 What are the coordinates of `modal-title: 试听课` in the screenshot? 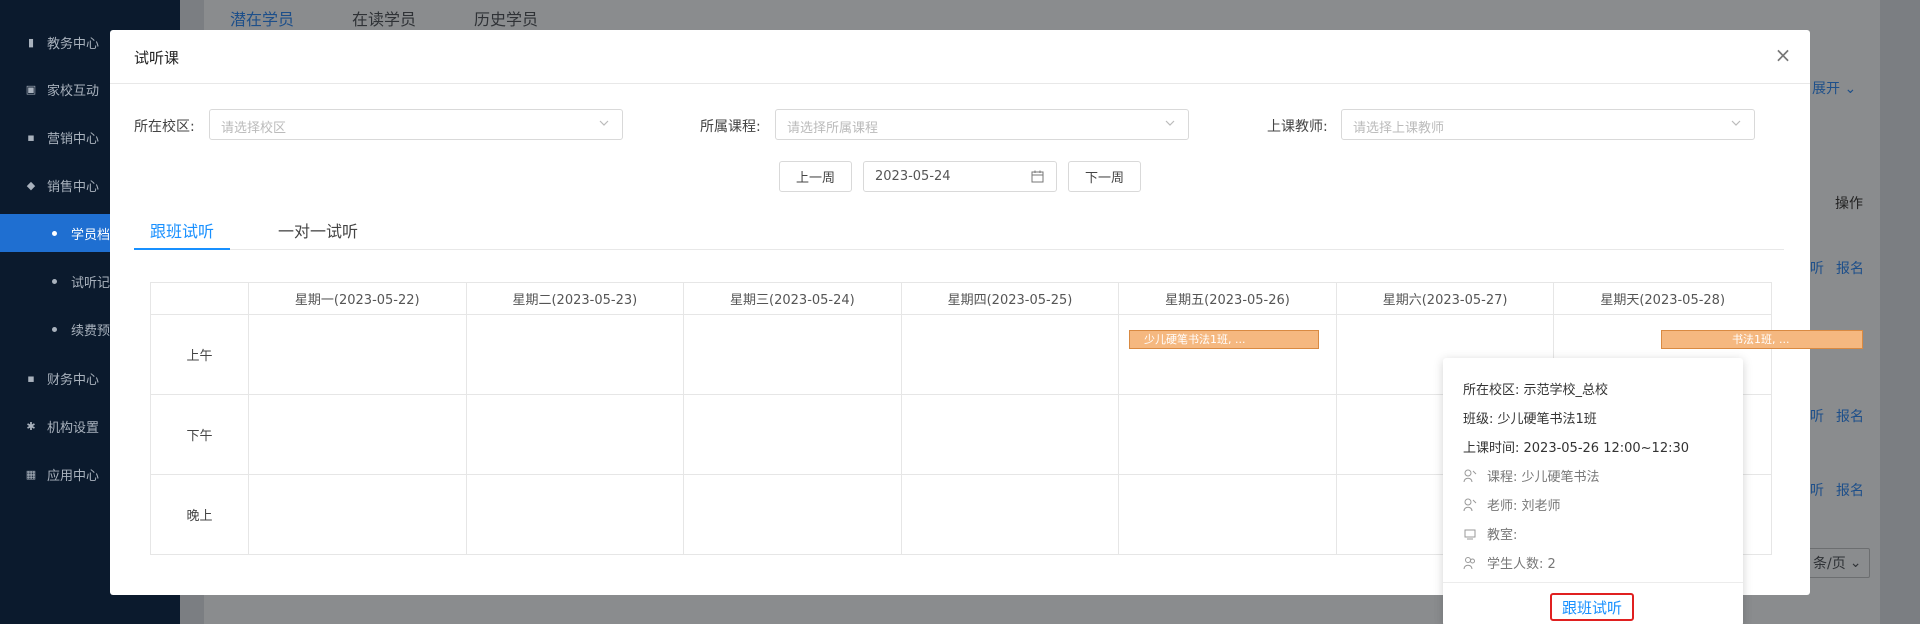 It's located at (157, 58).